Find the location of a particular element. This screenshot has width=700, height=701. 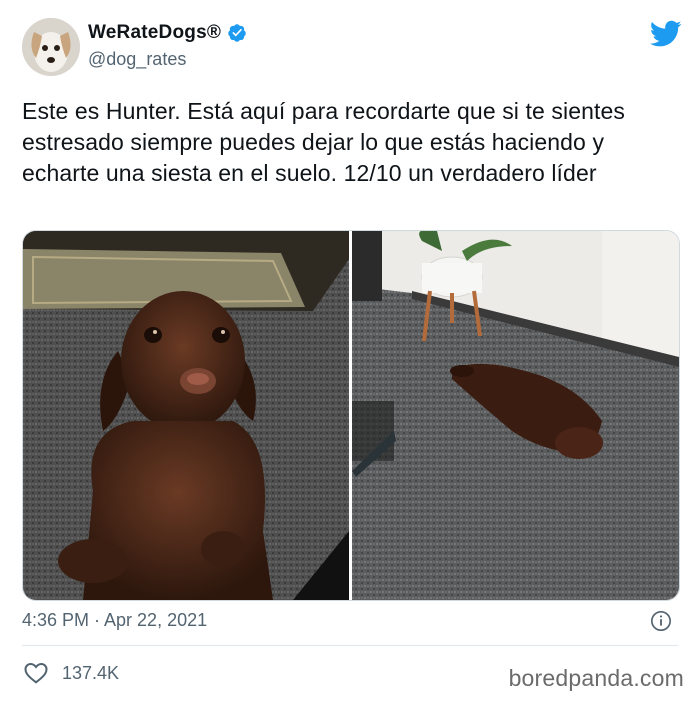

verified-badge-icon is located at coordinates (237, 33).